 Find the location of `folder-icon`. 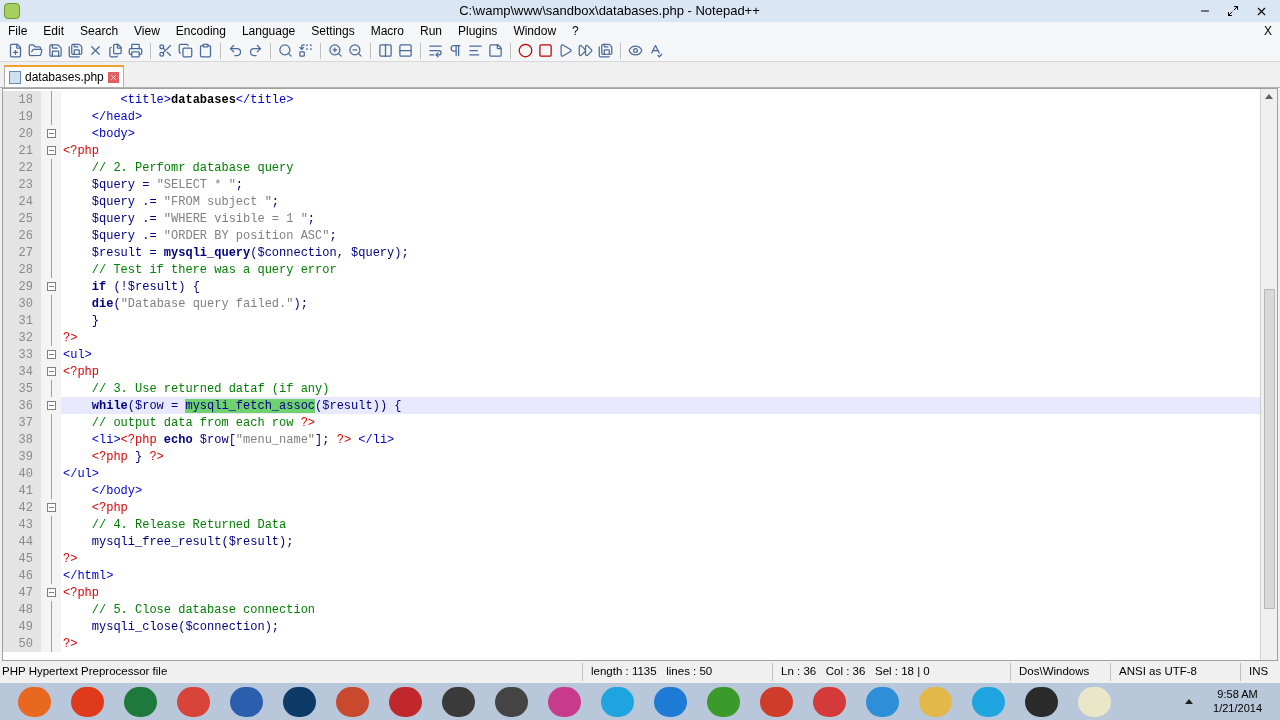

folder-icon is located at coordinates (35, 50).